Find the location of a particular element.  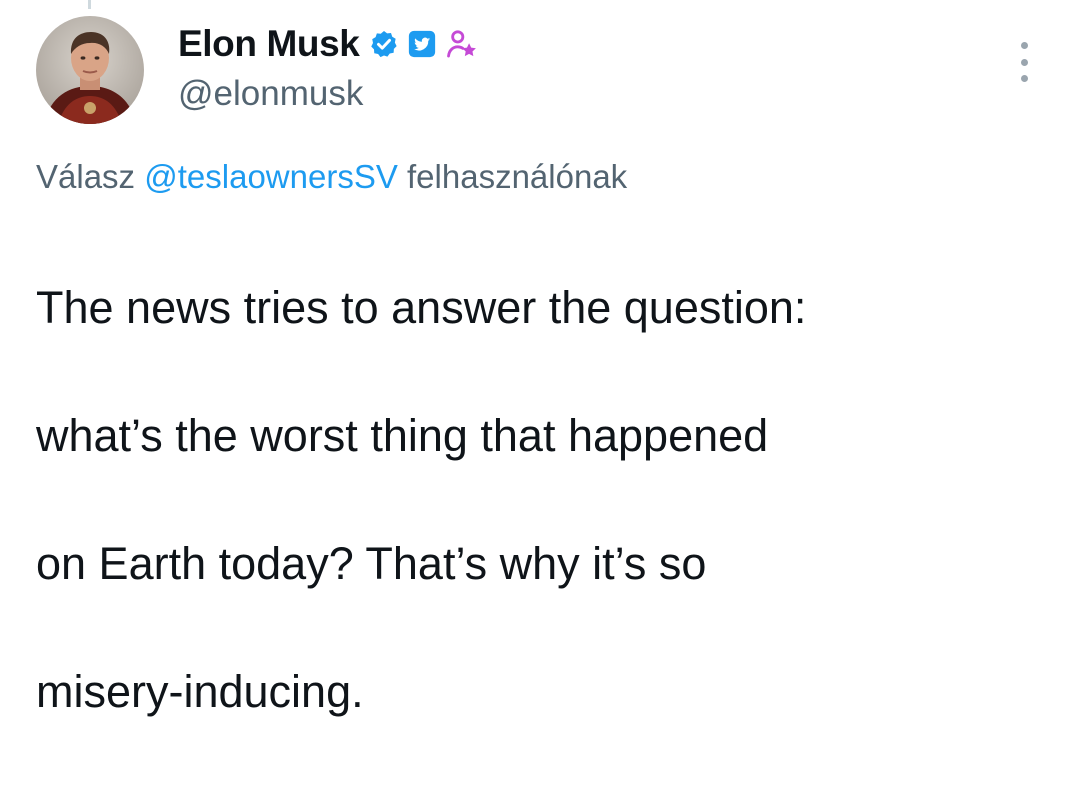

reply-context: Válasz @teslaownersSV felhasználónak is located at coordinates (331, 177).